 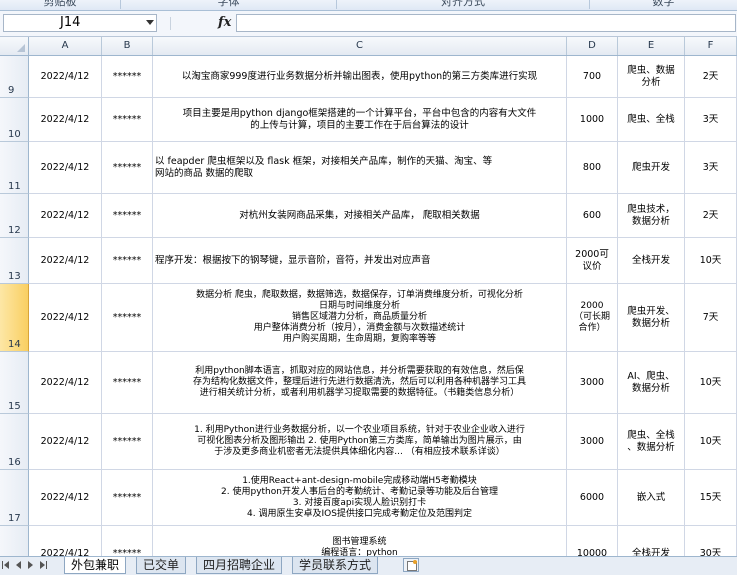 What do you see at coordinates (651, 120) in the screenshot?
I see `type-cell: 爬虫、全栈` at bounding box center [651, 120].